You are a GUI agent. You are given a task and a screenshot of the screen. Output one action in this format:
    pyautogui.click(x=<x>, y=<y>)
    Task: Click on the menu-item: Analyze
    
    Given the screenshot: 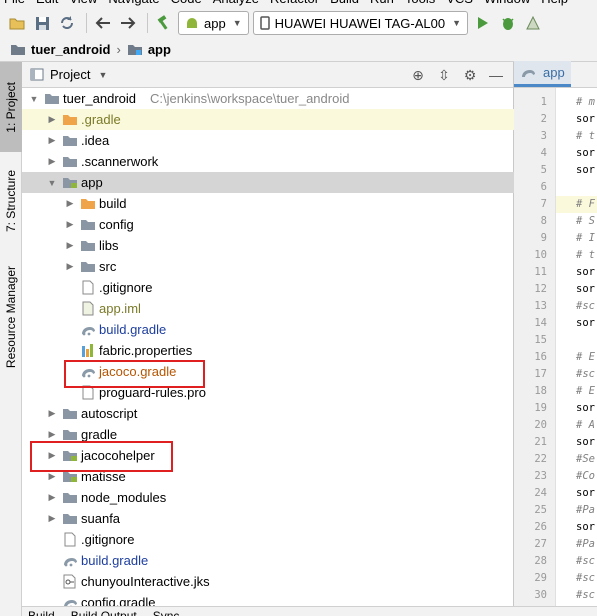 What is the action you would take?
    pyautogui.click(x=236, y=3)
    